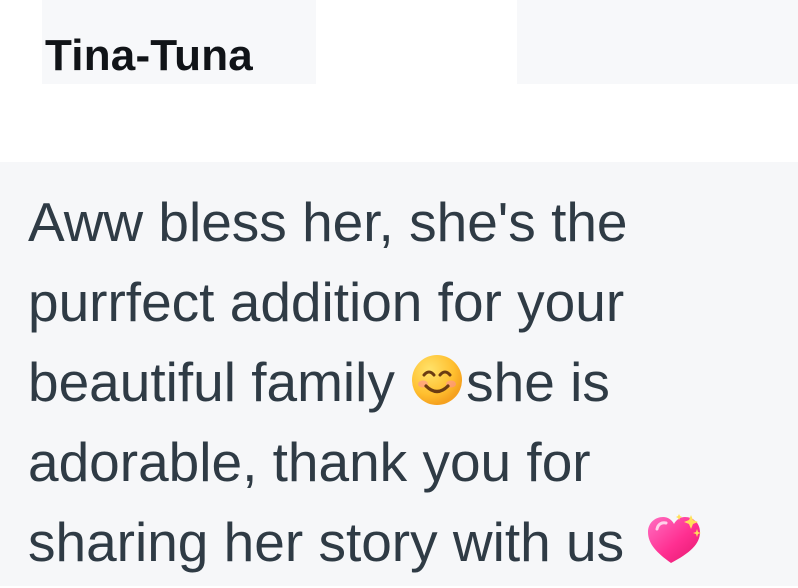 The height and width of the screenshot is (588, 798). What do you see at coordinates (674, 535) in the screenshot?
I see `sparkling-heart-icon` at bounding box center [674, 535].